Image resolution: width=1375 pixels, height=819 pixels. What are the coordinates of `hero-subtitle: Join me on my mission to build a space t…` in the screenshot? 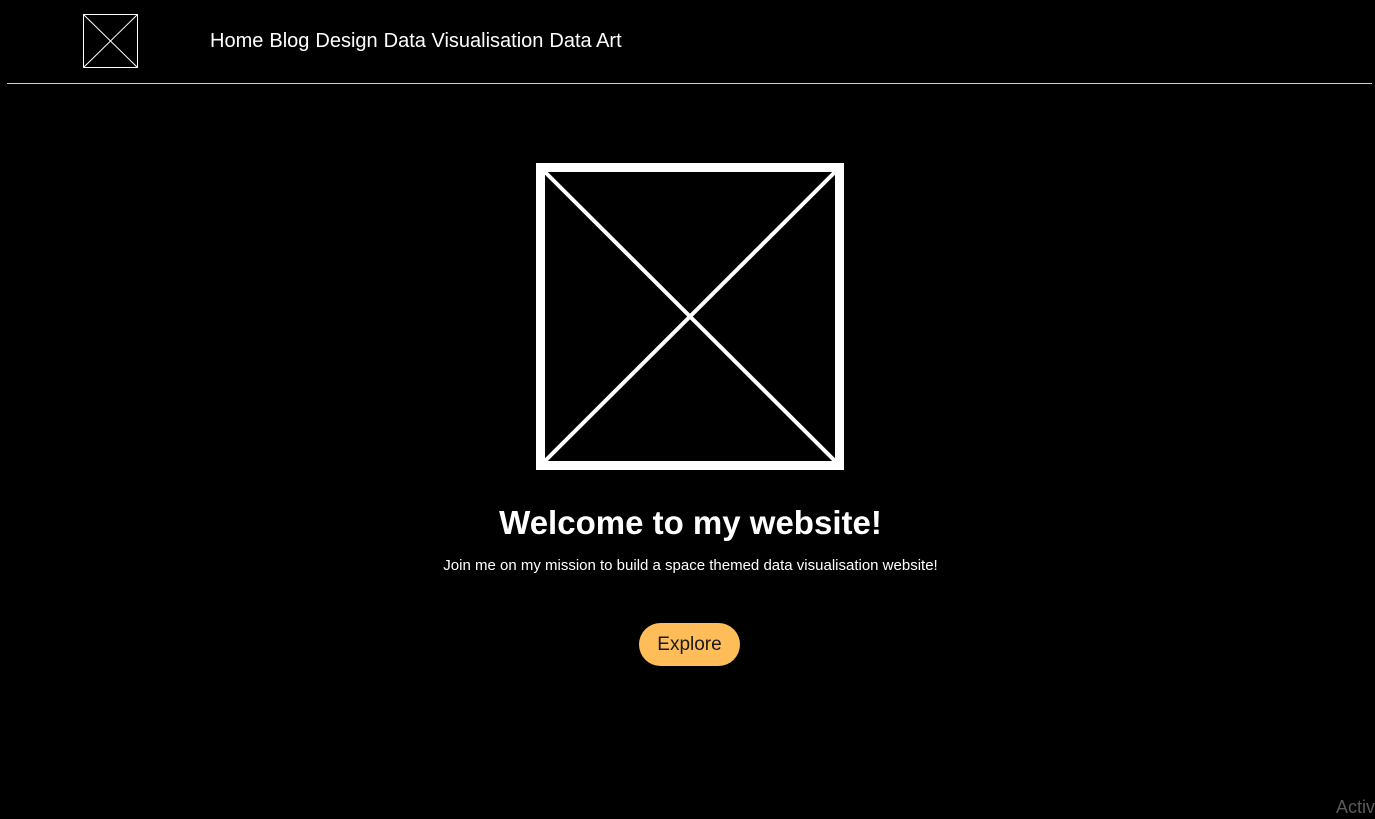 It's located at (690, 565).